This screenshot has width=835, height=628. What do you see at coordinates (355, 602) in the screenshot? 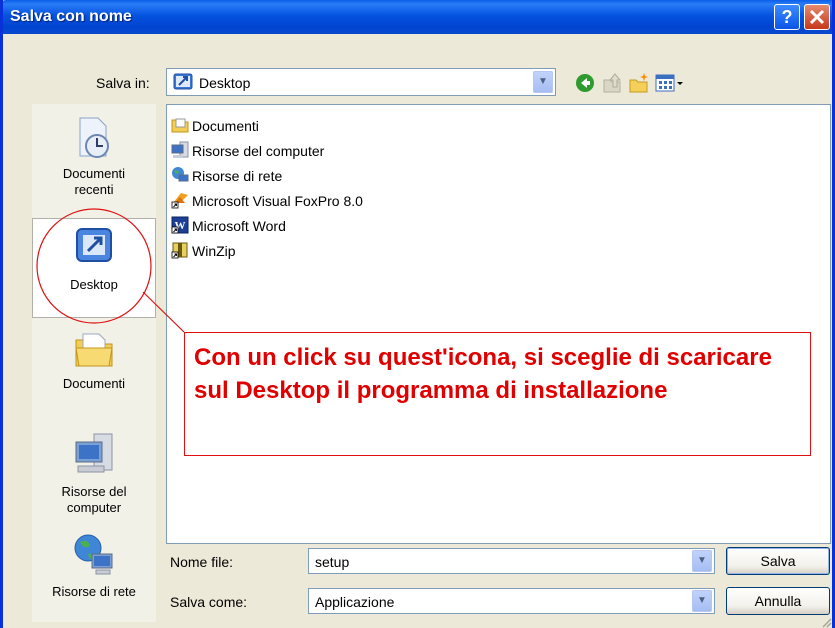
I see `save-type-value: Applicazione` at bounding box center [355, 602].